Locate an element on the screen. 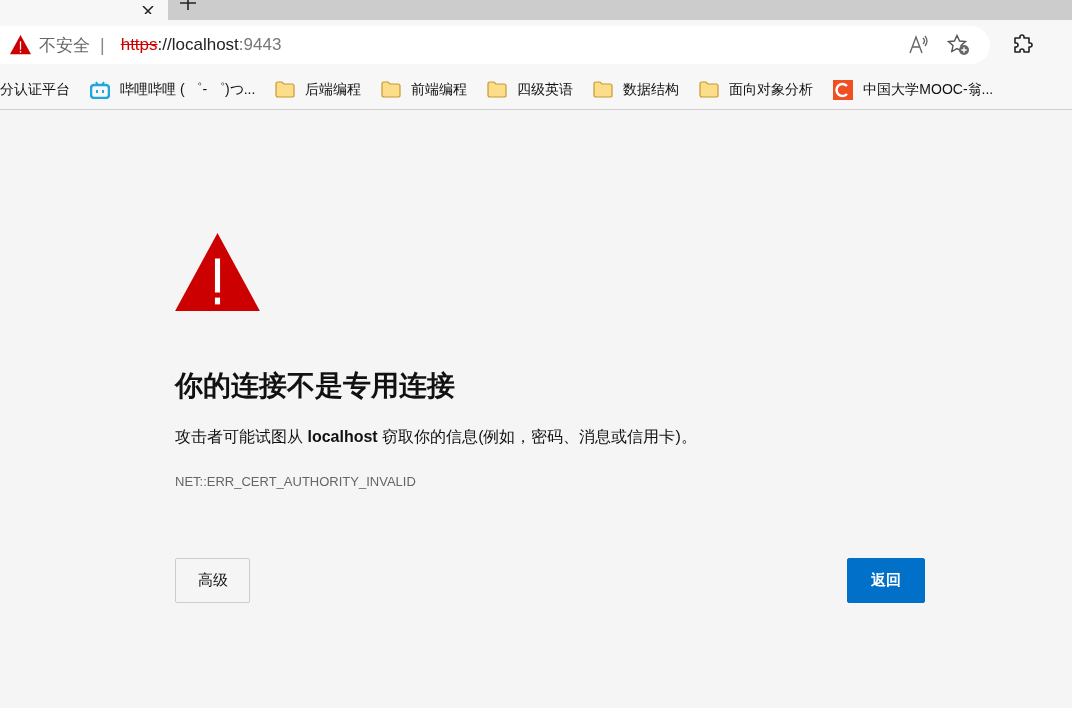 The height and width of the screenshot is (708, 1072). error-heading: 你的连接不是专用连接 is located at coordinates (315, 386).